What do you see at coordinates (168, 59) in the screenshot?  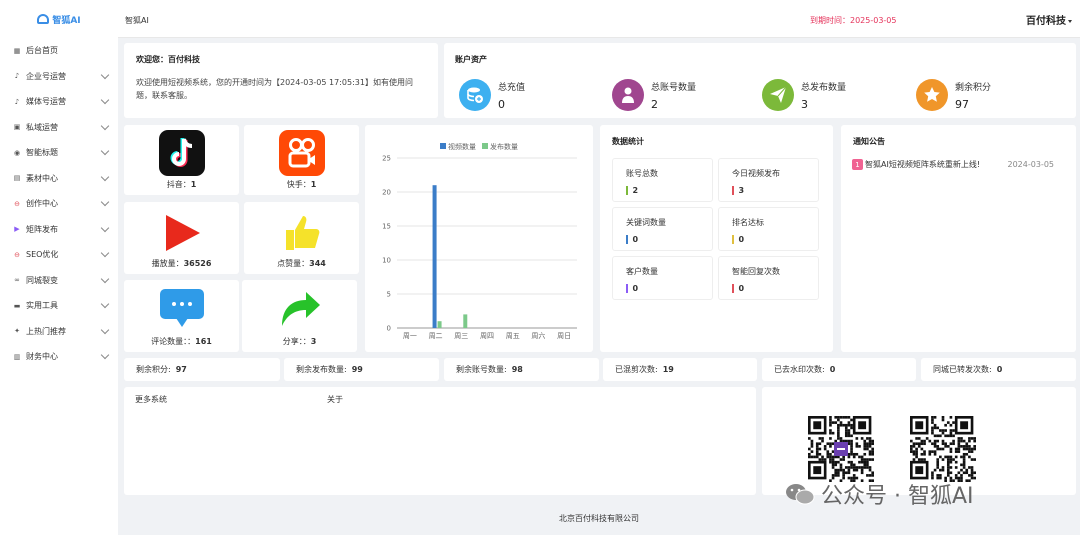 I see `welcome-title: 欢迎您：百付科技` at bounding box center [168, 59].